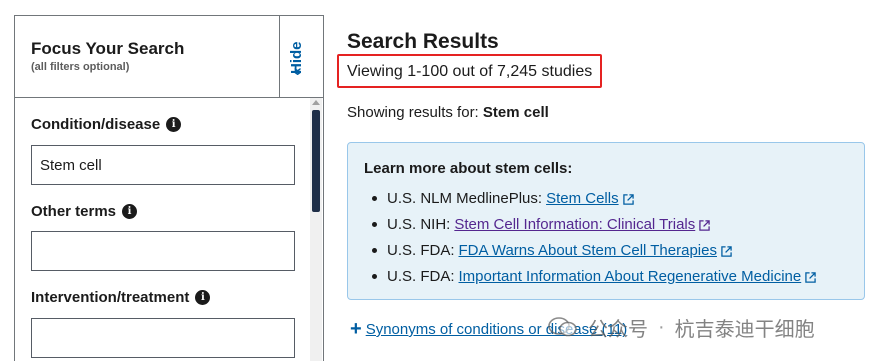 This screenshot has height=361, width=886. I want to click on condition-disease-label: Condition/disease i, so click(106, 124).